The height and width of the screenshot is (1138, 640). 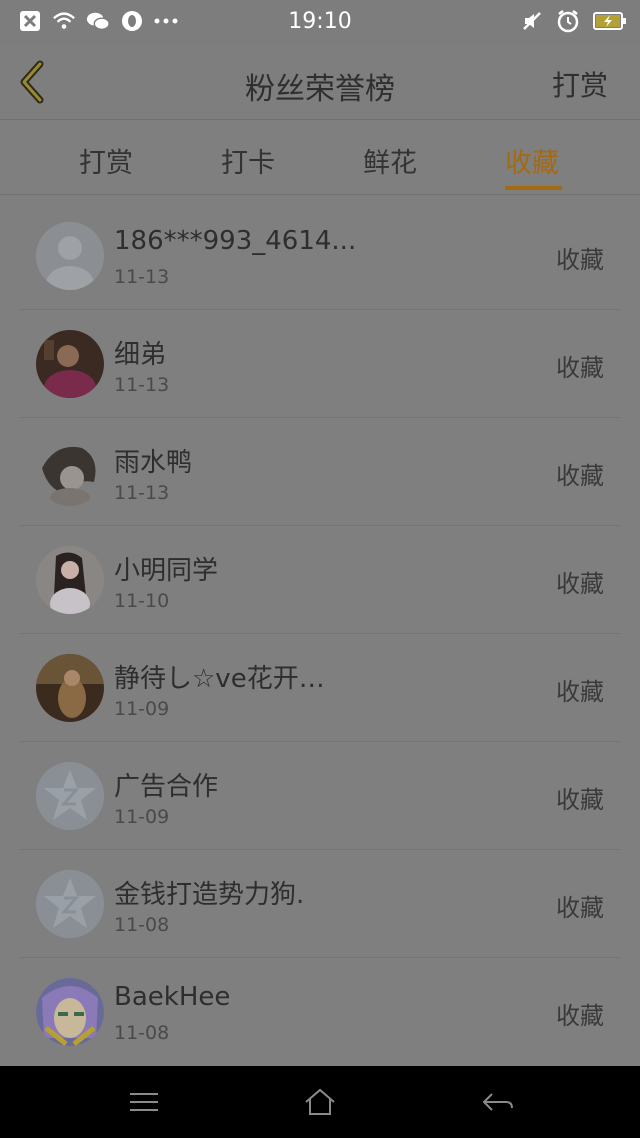 I want to click on system-nav-bar, so click(x=320, y=1102).